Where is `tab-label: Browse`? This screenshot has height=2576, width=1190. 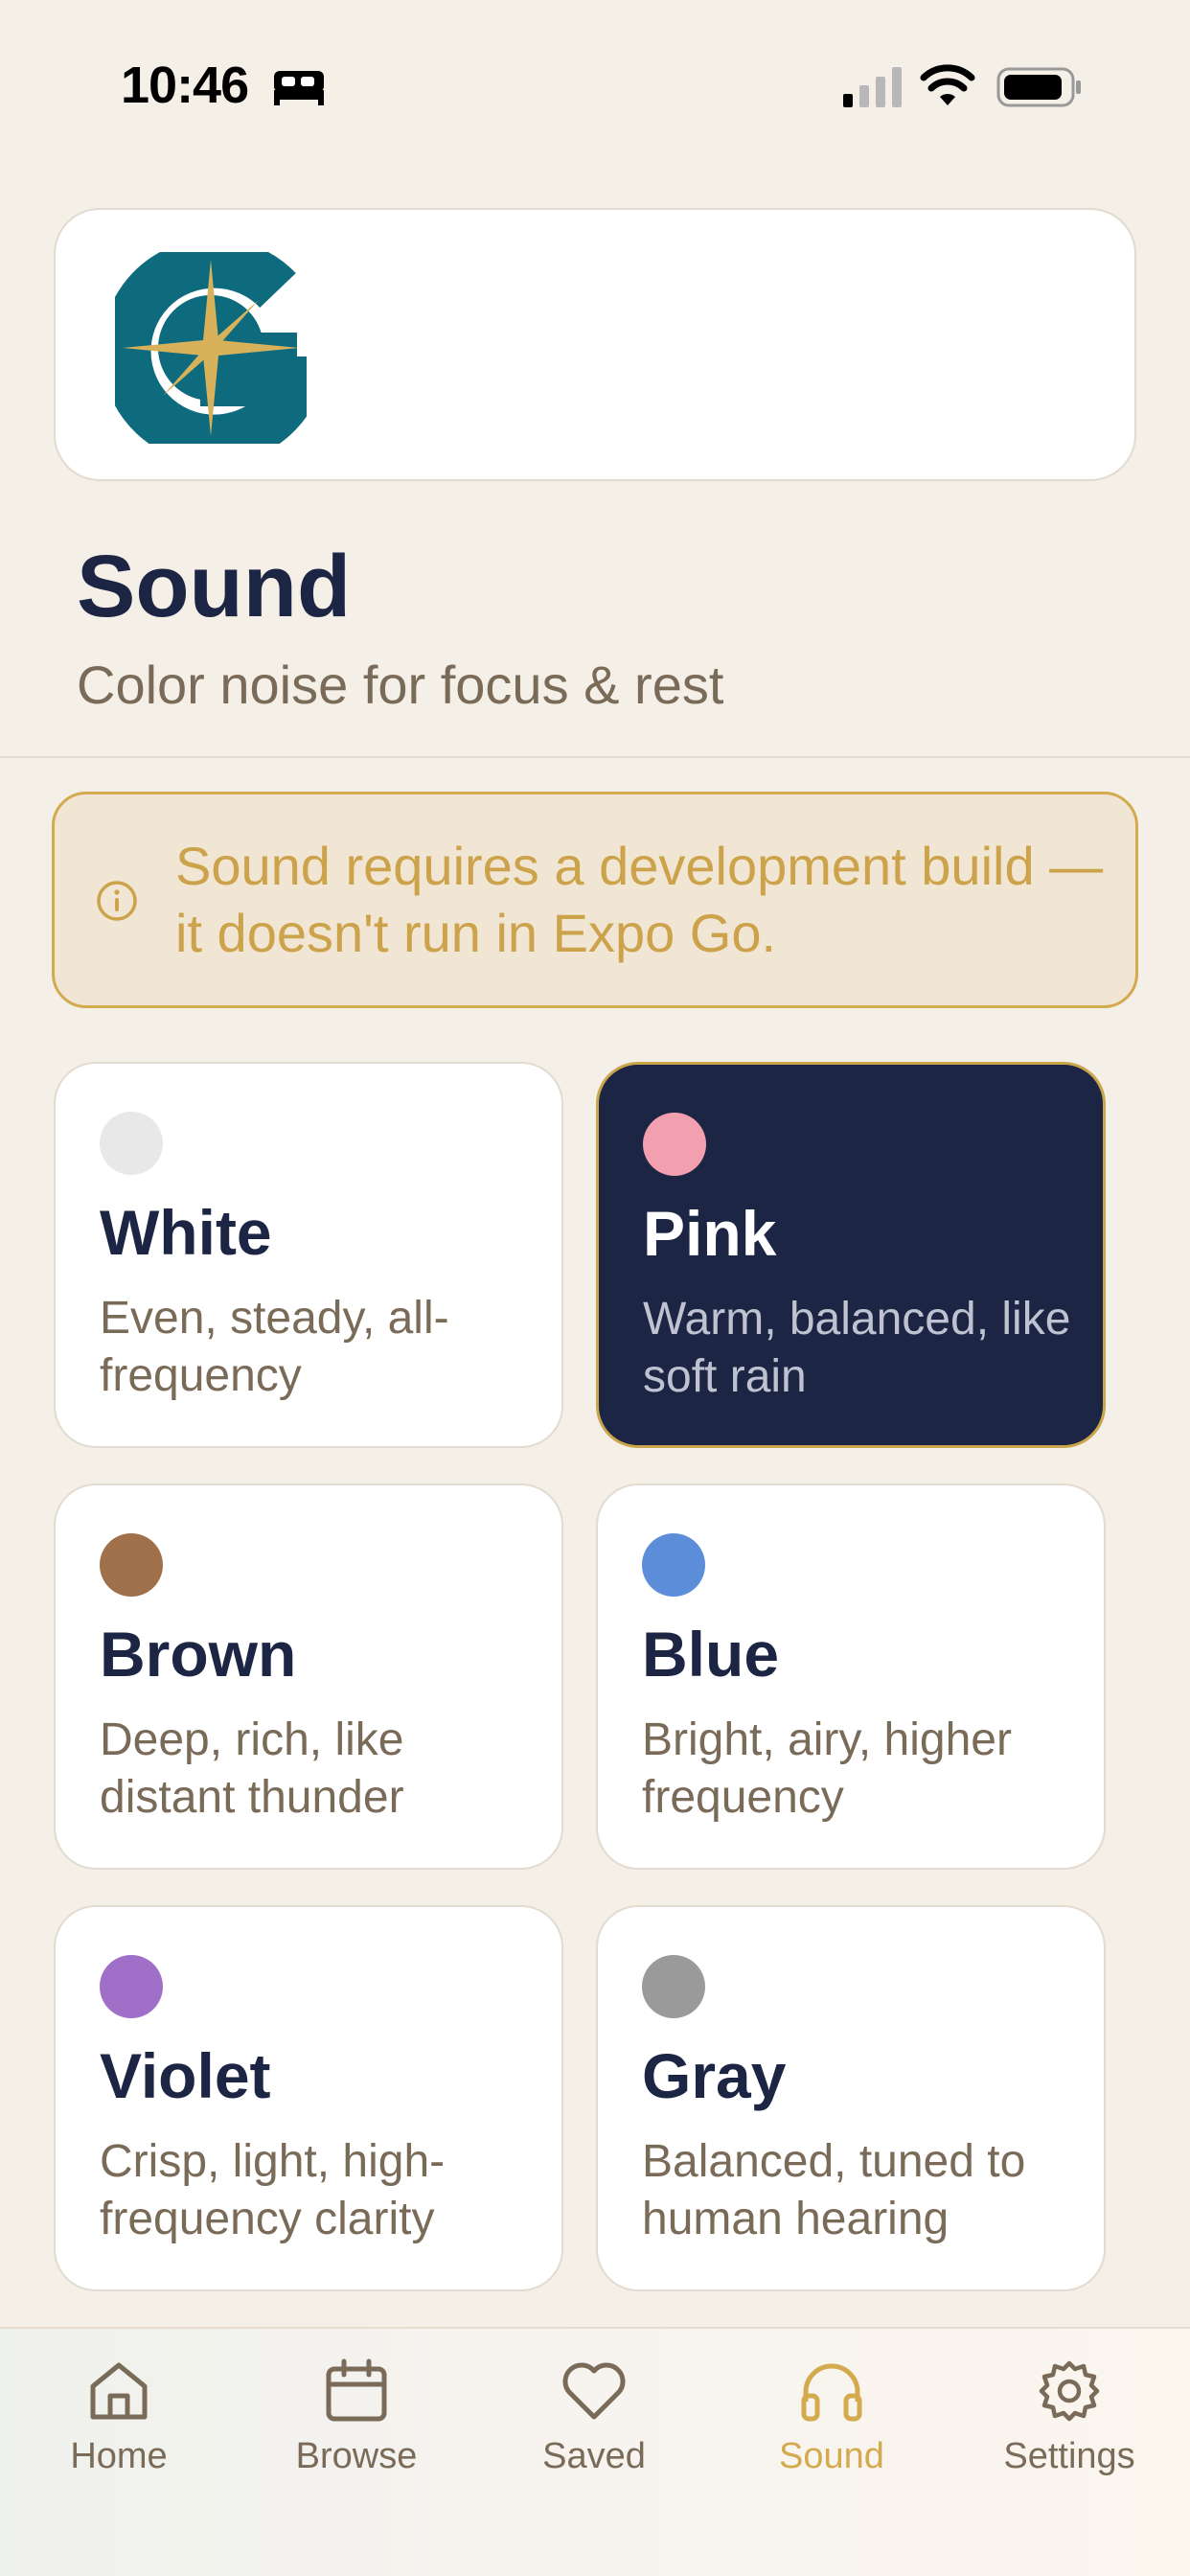
tab-label: Browse is located at coordinates (357, 2456).